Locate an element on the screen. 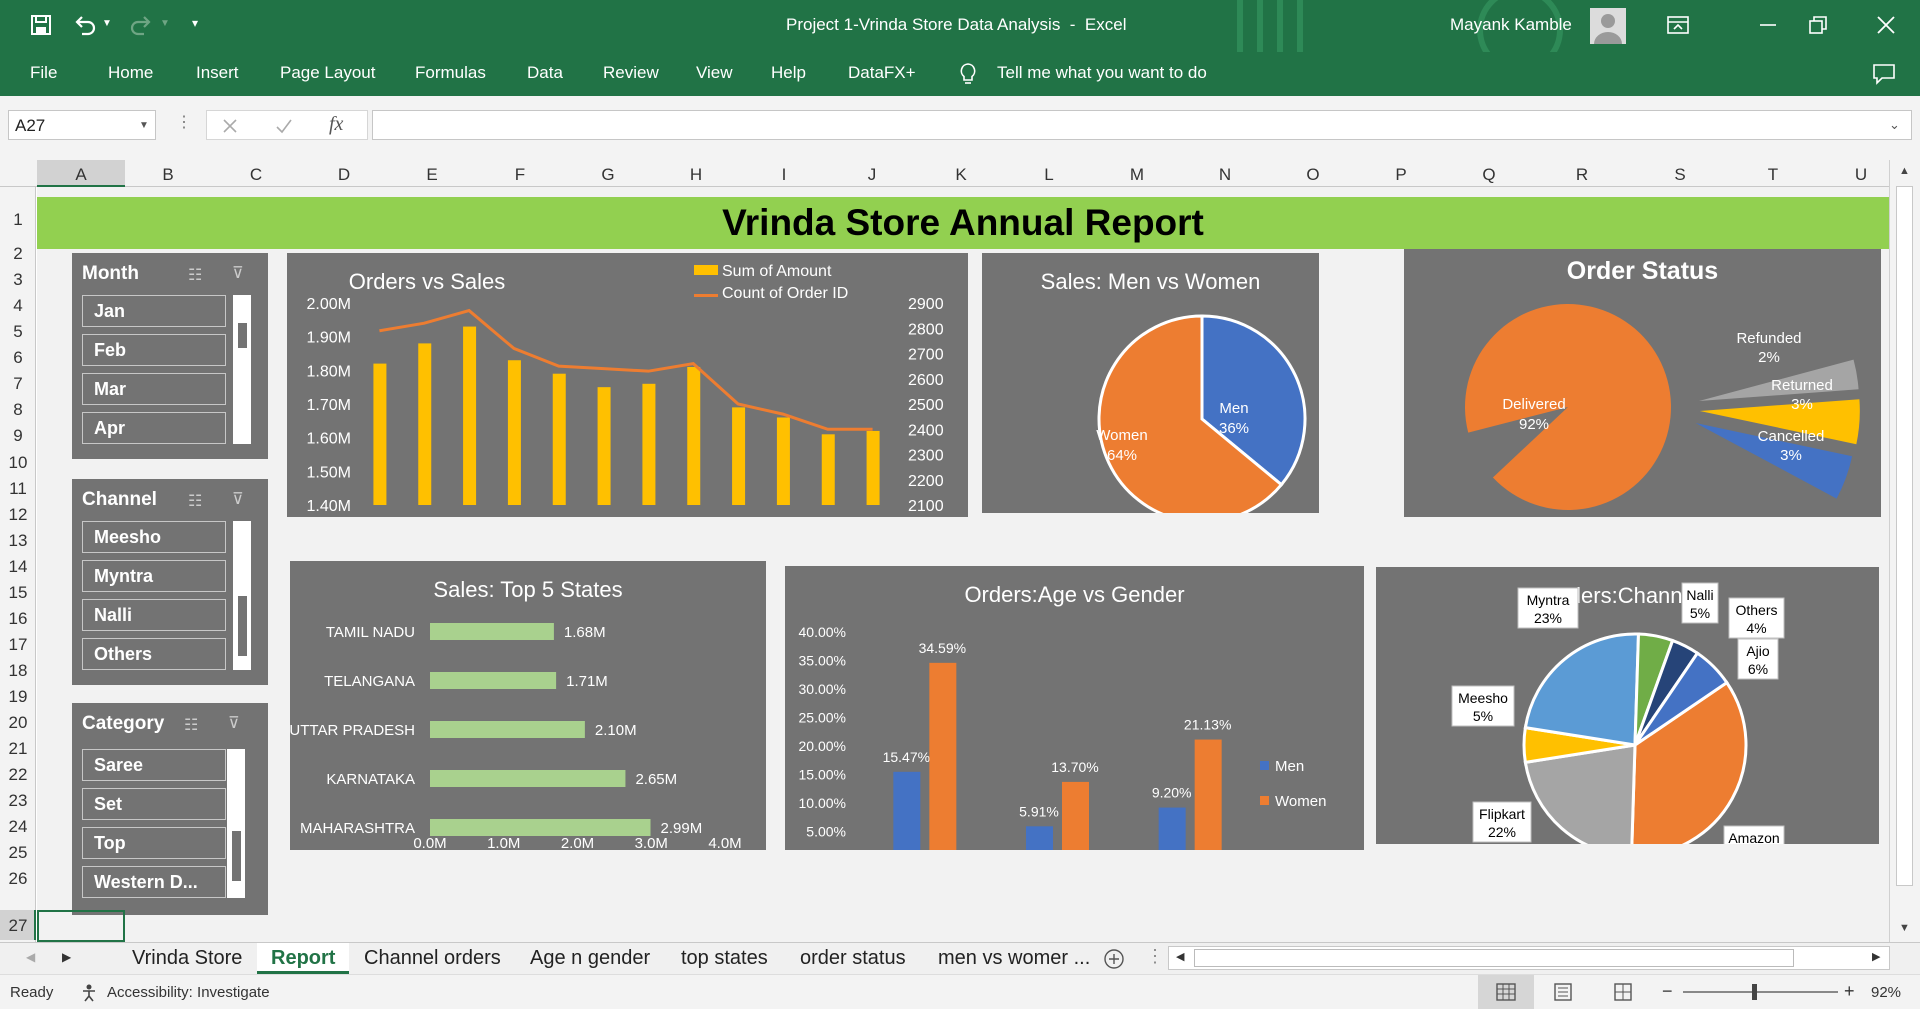 The width and height of the screenshot is (1920, 1009). zoom-level: 92% is located at coordinates (1886, 992).